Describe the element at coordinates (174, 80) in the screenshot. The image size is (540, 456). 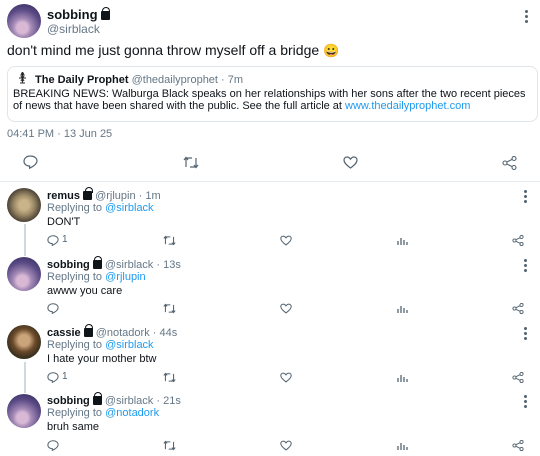
I see `quote-handle: @thedailyprophet` at that location.